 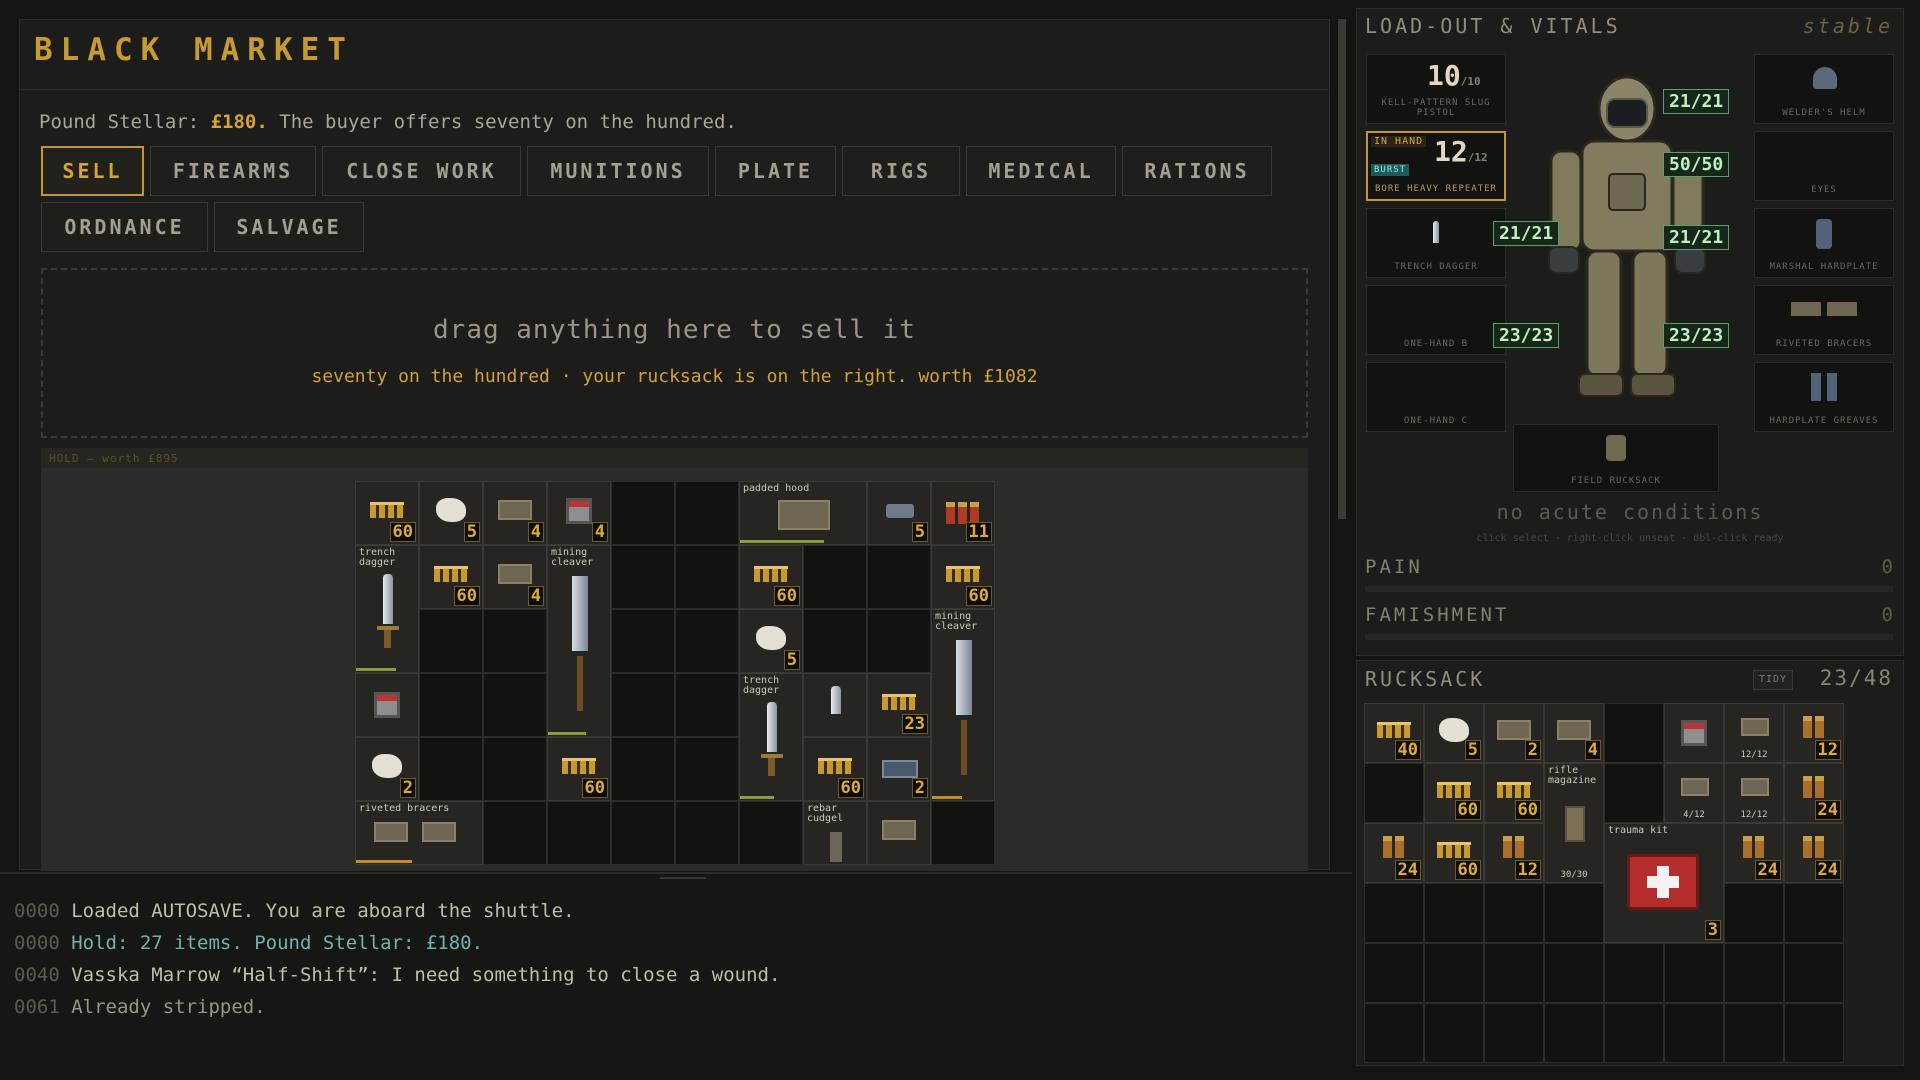 What do you see at coordinates (803, 513) in the screenshot?
I see `hold-item-padded-hood: padded hood` at bounding box center [803, 513].